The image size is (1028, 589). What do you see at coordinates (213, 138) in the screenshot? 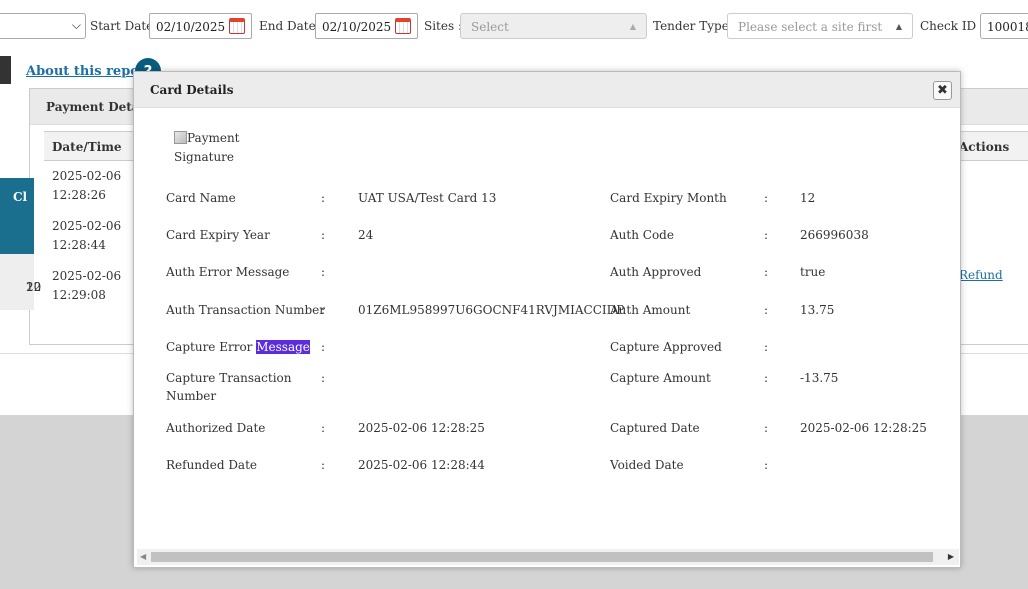
I see `signature-alt-text: Payment` at bounding box center [213, 138].